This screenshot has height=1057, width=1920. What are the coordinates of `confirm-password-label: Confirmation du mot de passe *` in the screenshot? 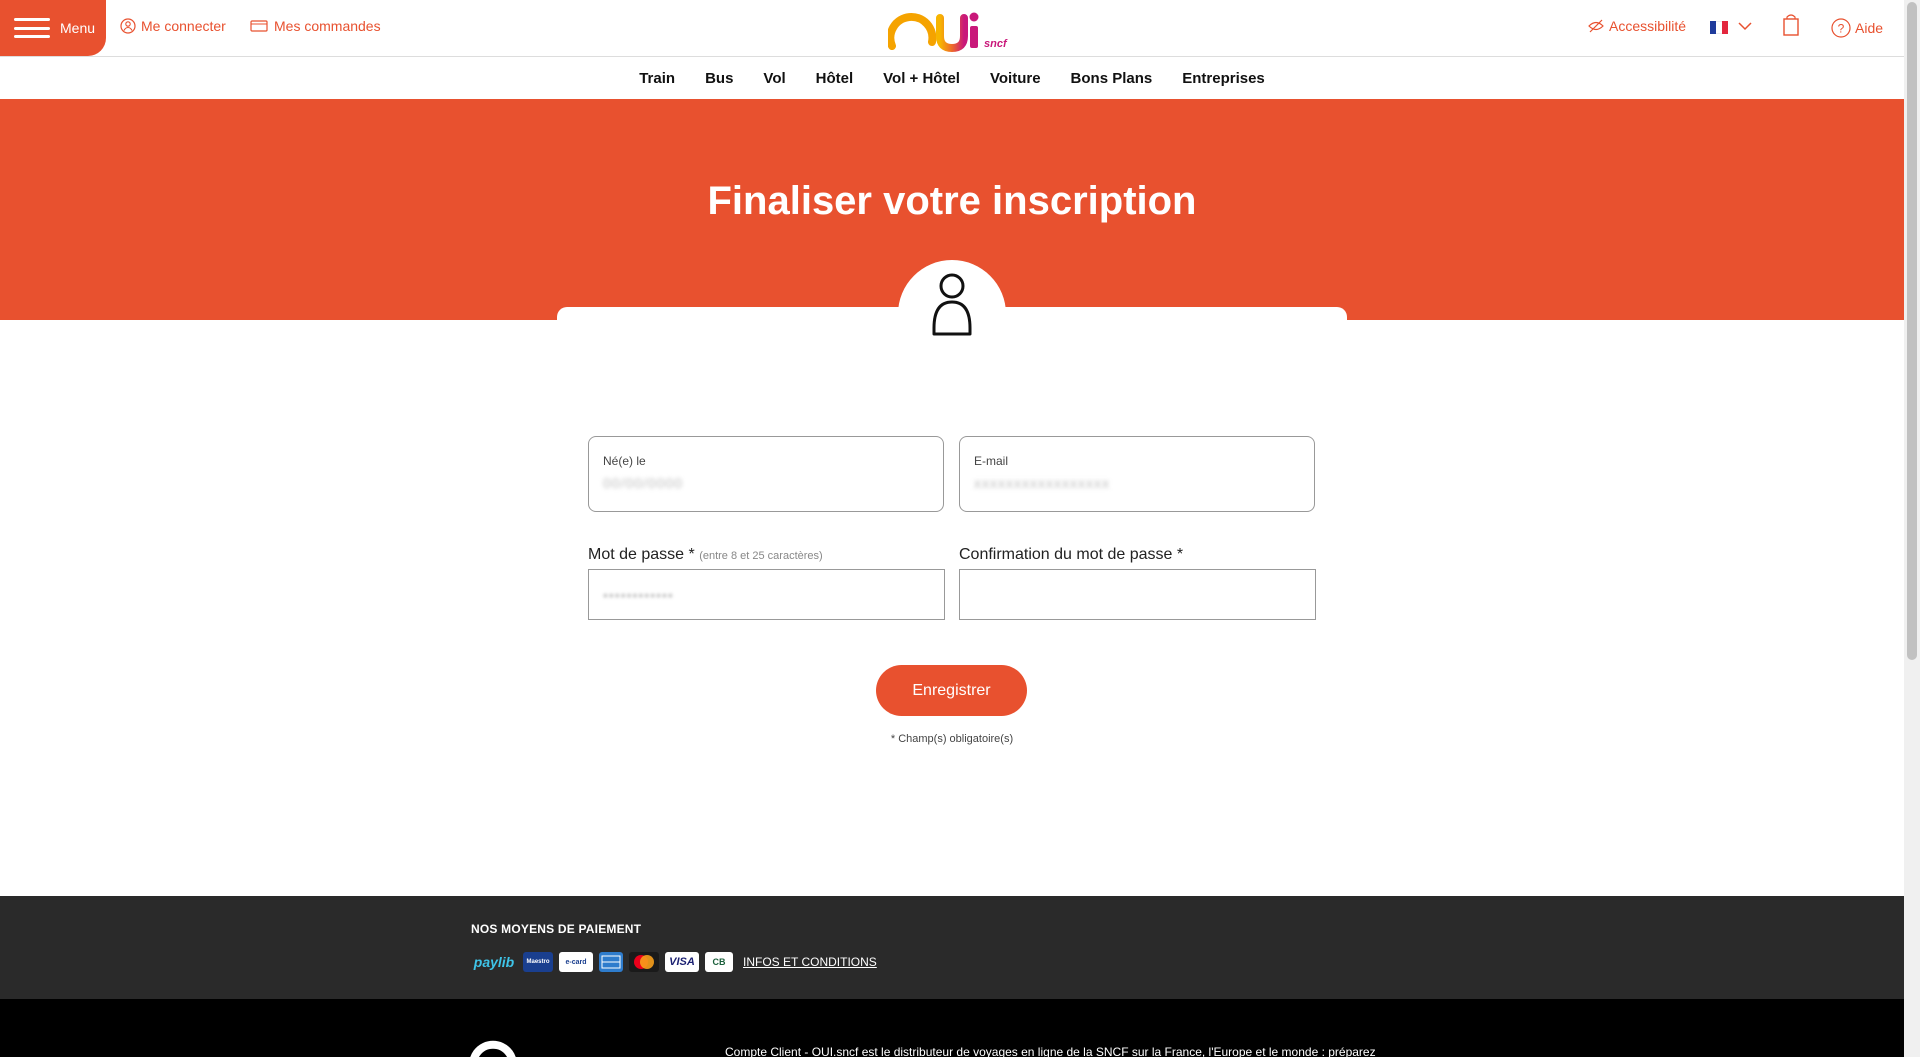 It's located at (1071, 554).